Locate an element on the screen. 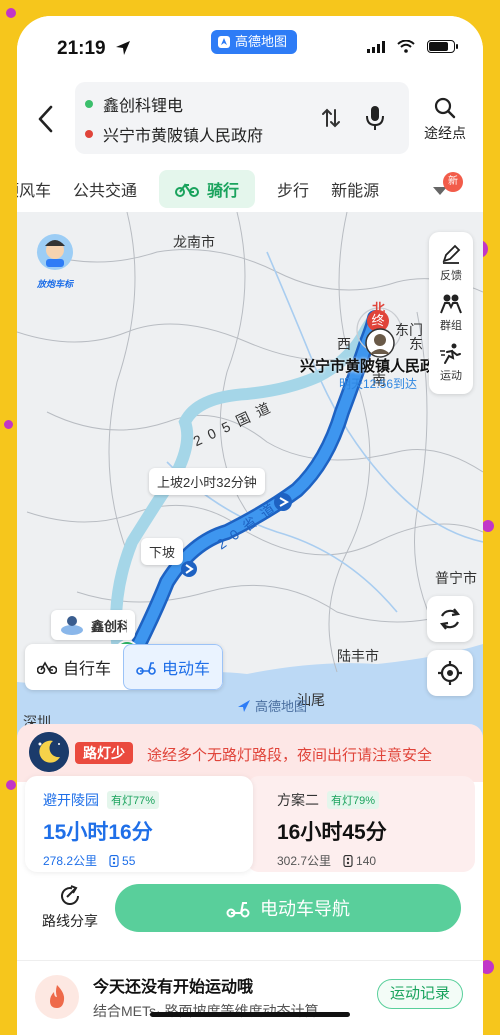 The image size is (500, 1035). tab-public-transit: 公共交通 is located at coordinates (105, 189).